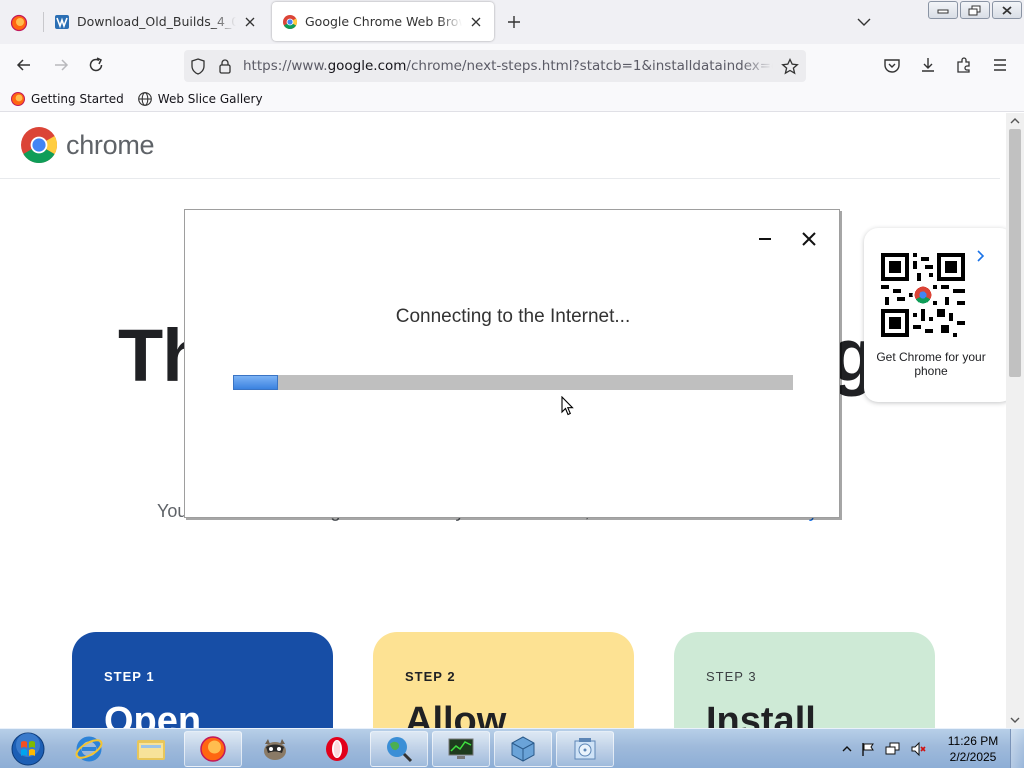  I want to click on step-title: Allow, so click(456, 714).